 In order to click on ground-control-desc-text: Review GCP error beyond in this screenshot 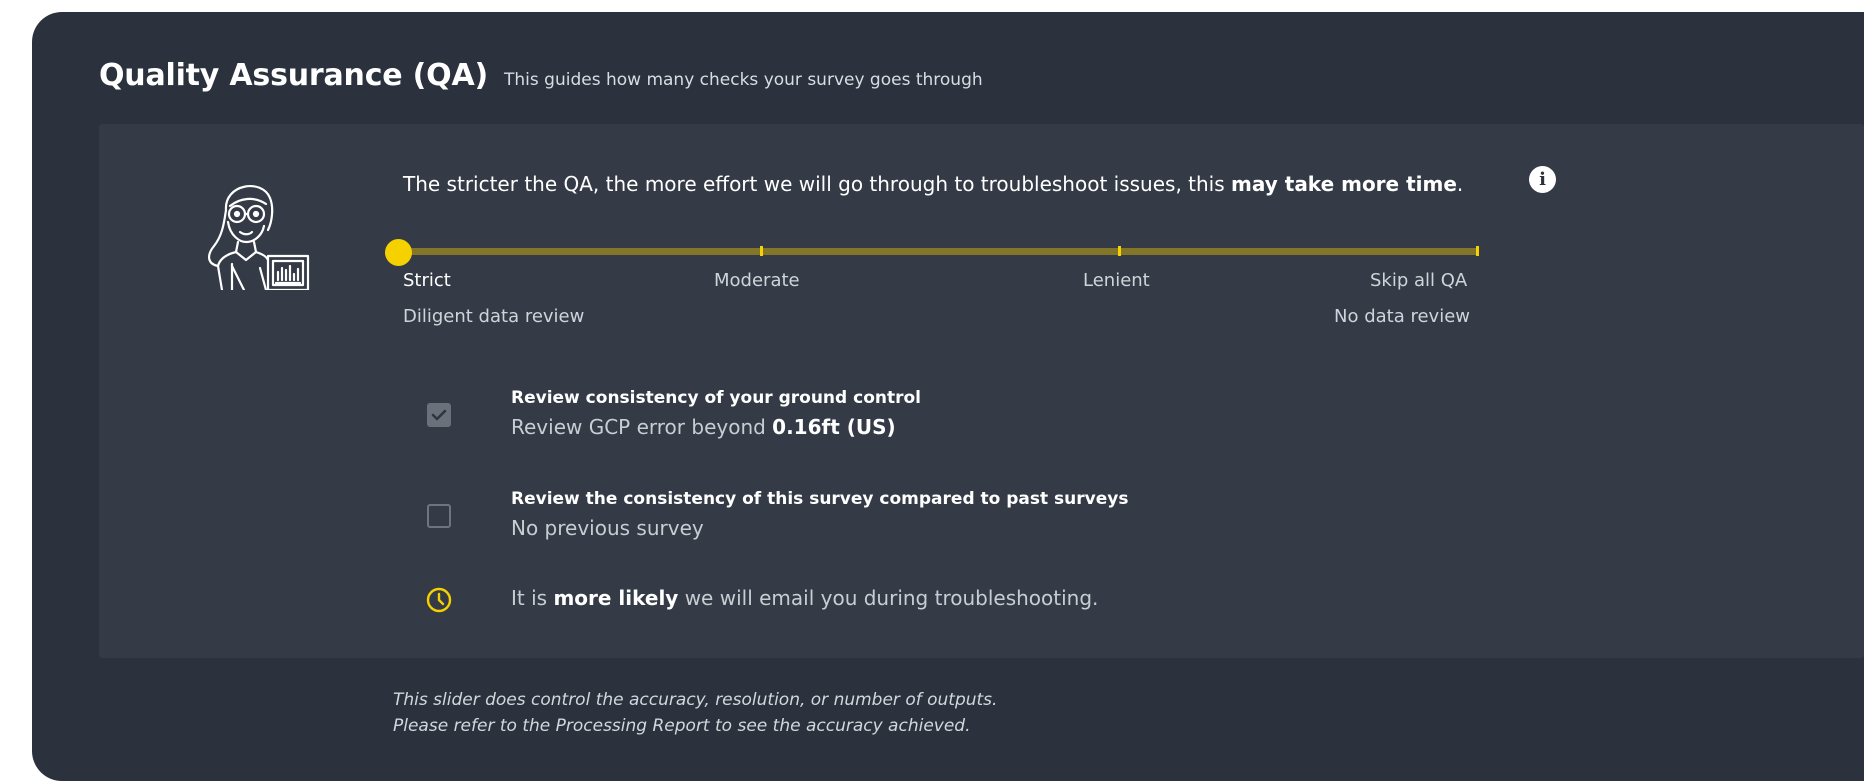, I will do `click(642, 427)`.